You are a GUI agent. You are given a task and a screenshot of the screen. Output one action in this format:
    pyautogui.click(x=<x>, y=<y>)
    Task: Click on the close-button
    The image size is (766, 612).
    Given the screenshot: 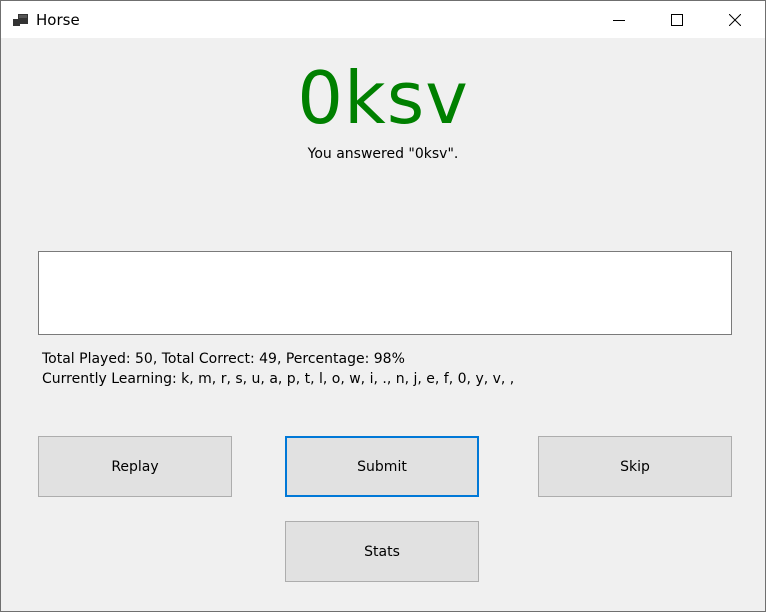 What is the action you would take?
    pyautogui.click(x=735, y=19)
    